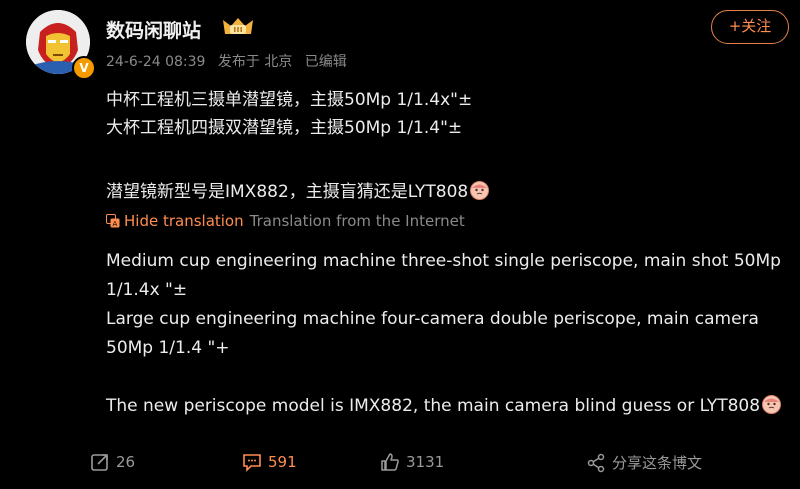 The image size is (800, 489). I want to click on comment-button: 591, so click(269, 462).